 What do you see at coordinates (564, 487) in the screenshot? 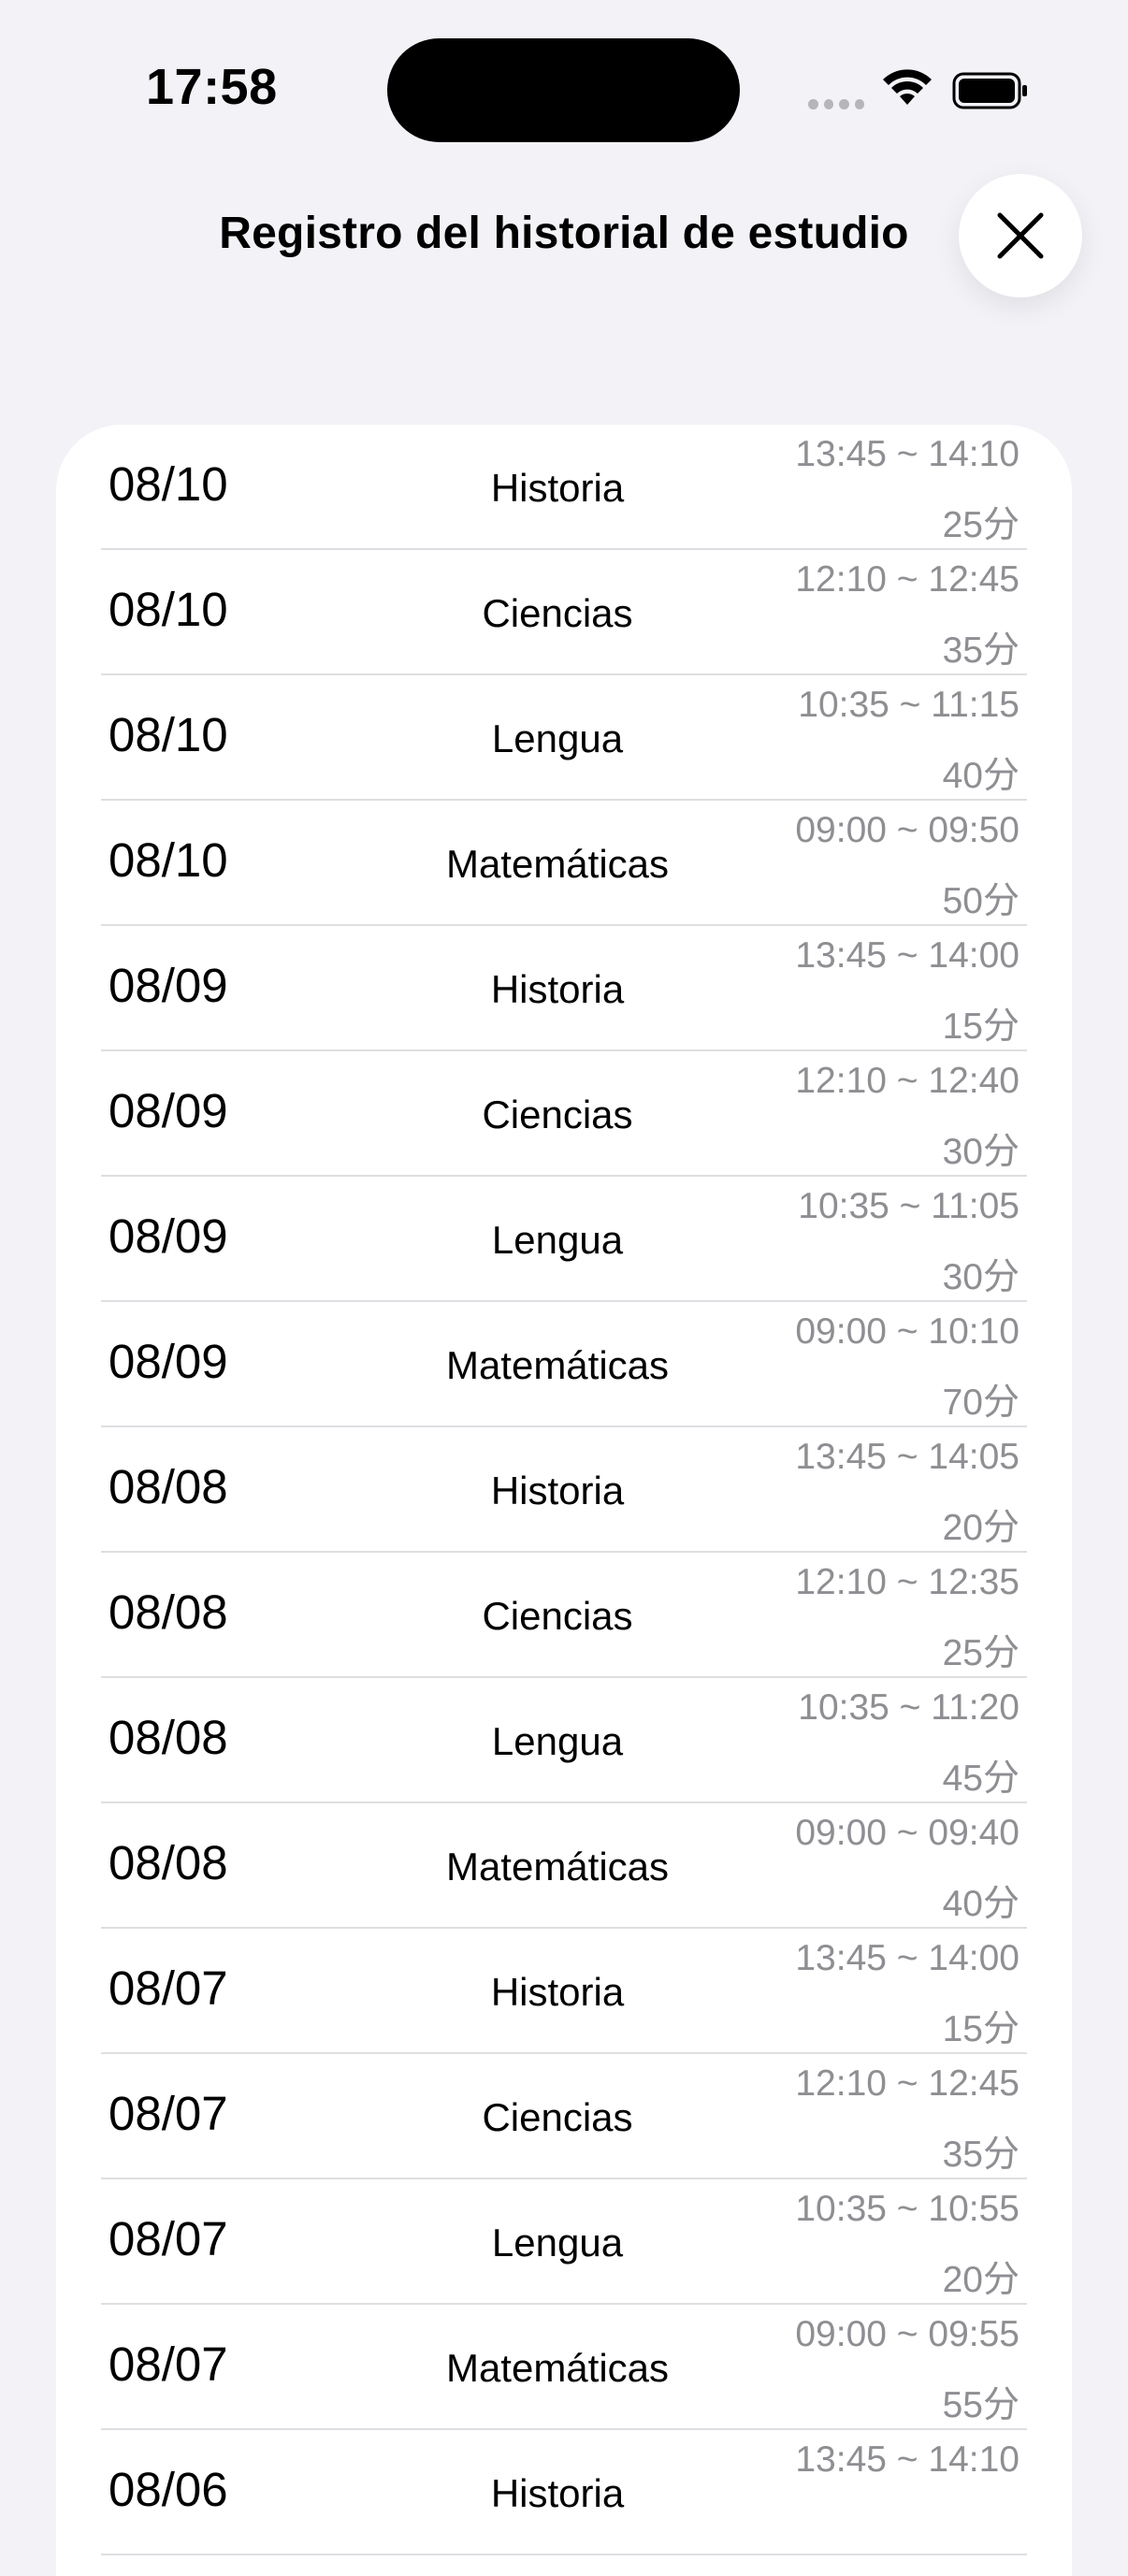
I see `list-item: 08/10 Historia 13:45 ~ 14:10 25分` at bounding box center [564, 487].